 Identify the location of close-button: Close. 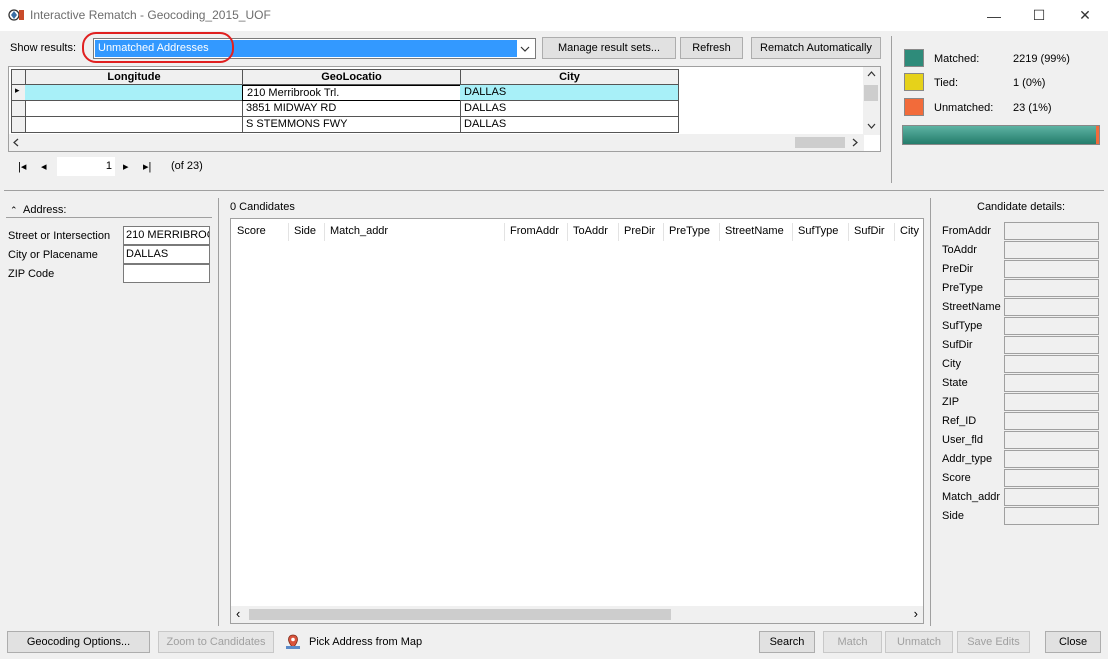
(1073, 642).